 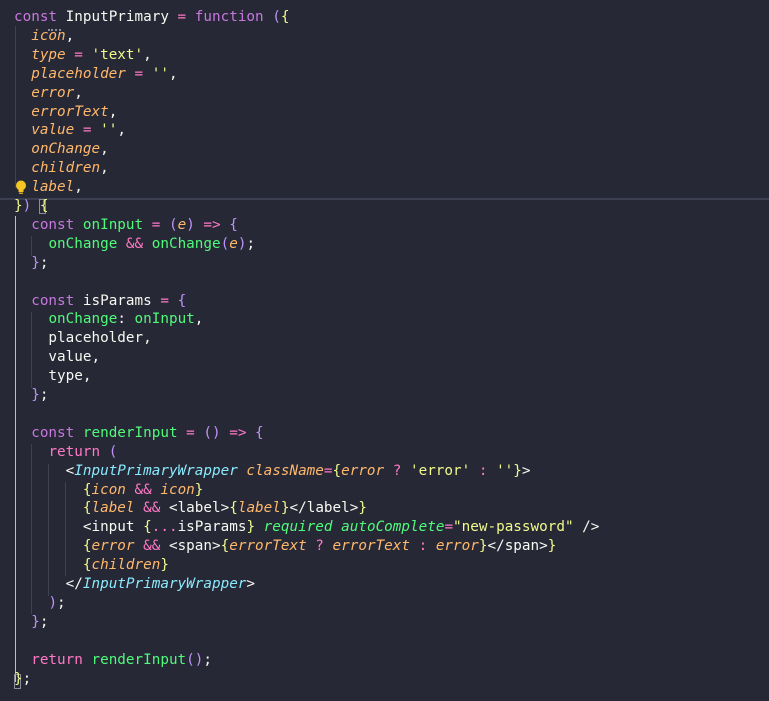 I want to click on lightbulb-icon, so click(x=21, y=187).